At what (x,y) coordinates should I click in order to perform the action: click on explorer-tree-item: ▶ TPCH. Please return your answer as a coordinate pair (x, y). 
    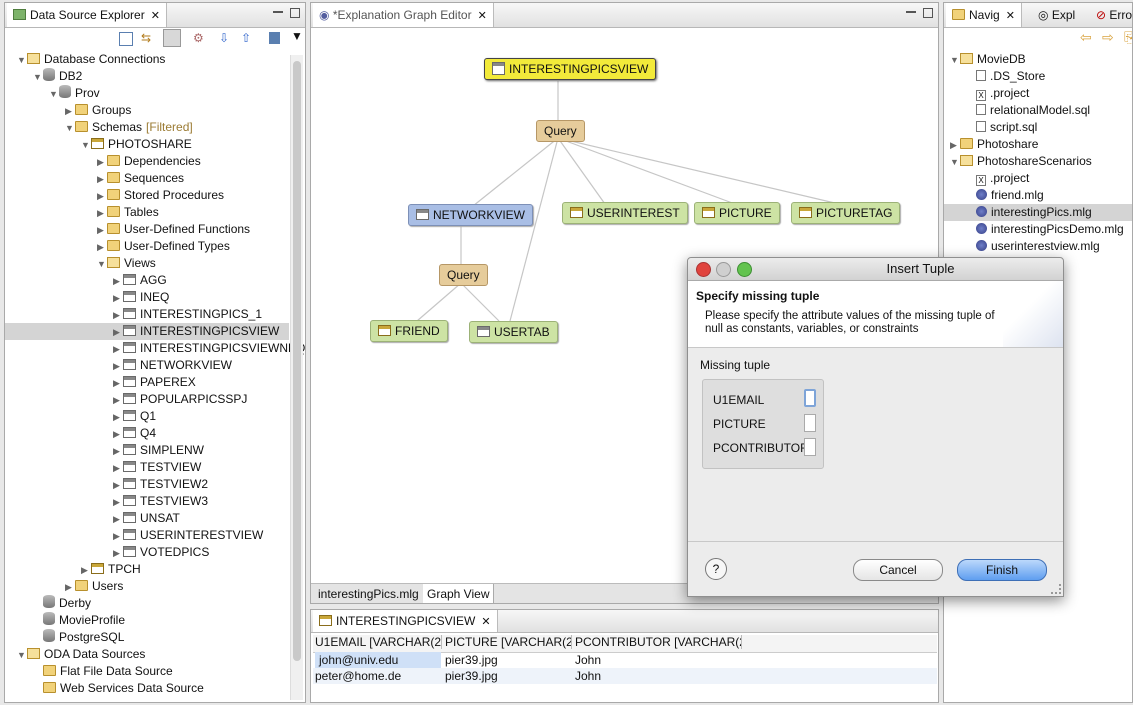
    Looking at the image, I should click on (147, 569).